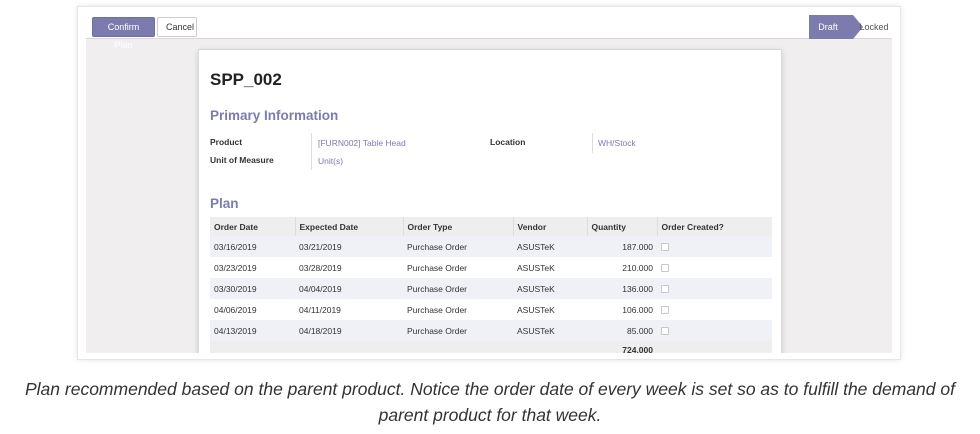 This screenshot has width=980, height=434. What do you see at coordinates (508, 142) in the screenshot?
I see `location-label: Location` at bounding box center [508, 142].